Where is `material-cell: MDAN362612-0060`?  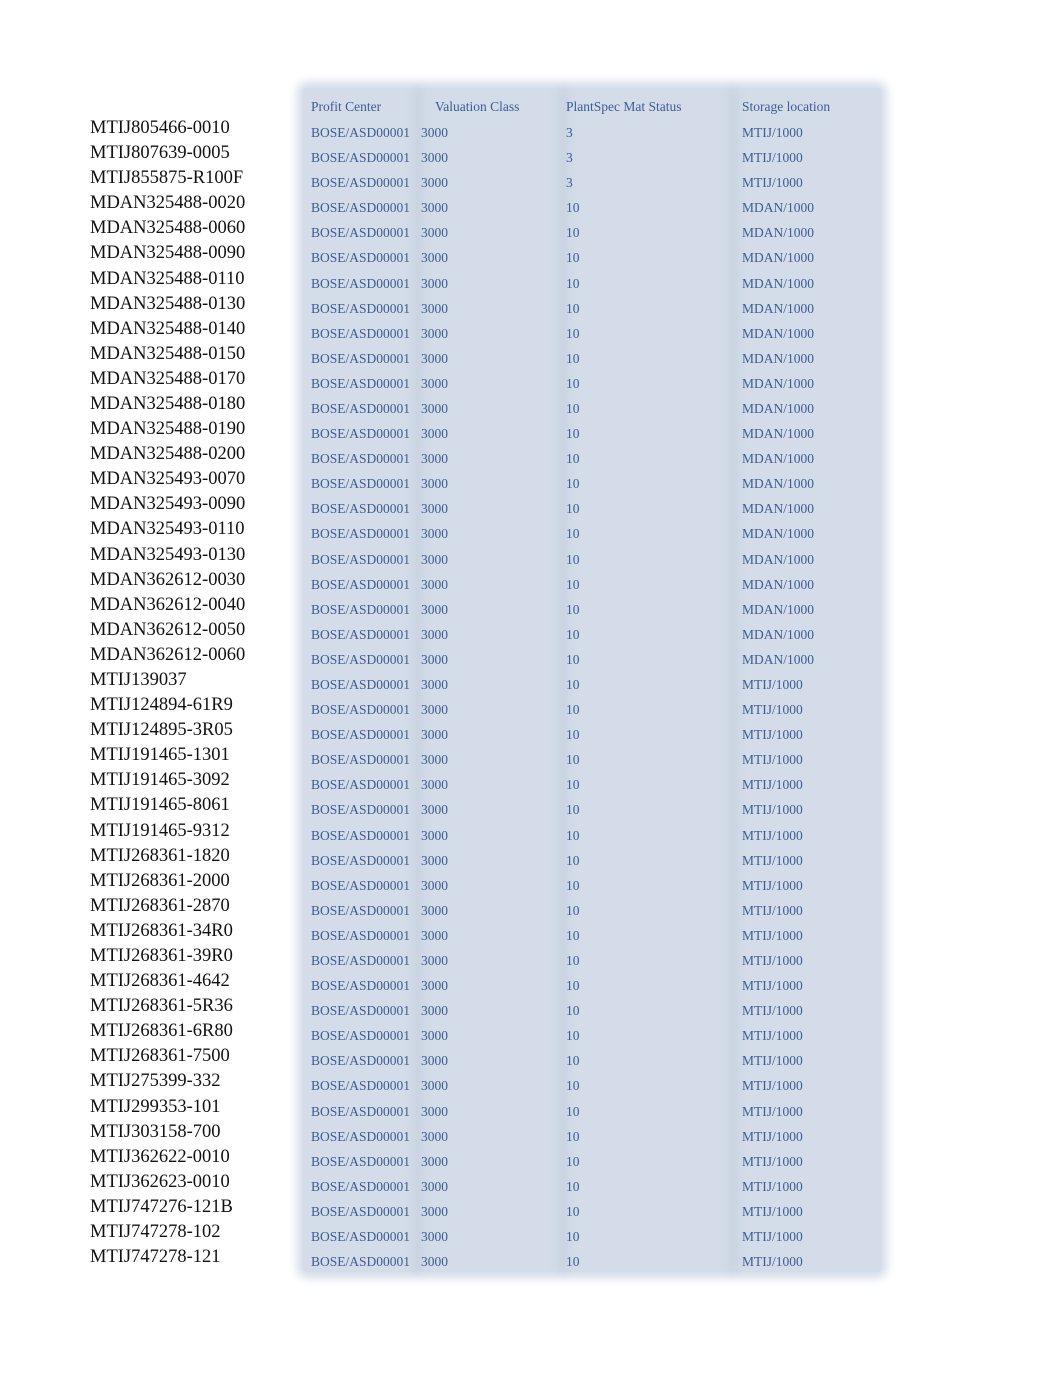
material-cell: MDAN362612-0060 is located at coordinates (168, 654).